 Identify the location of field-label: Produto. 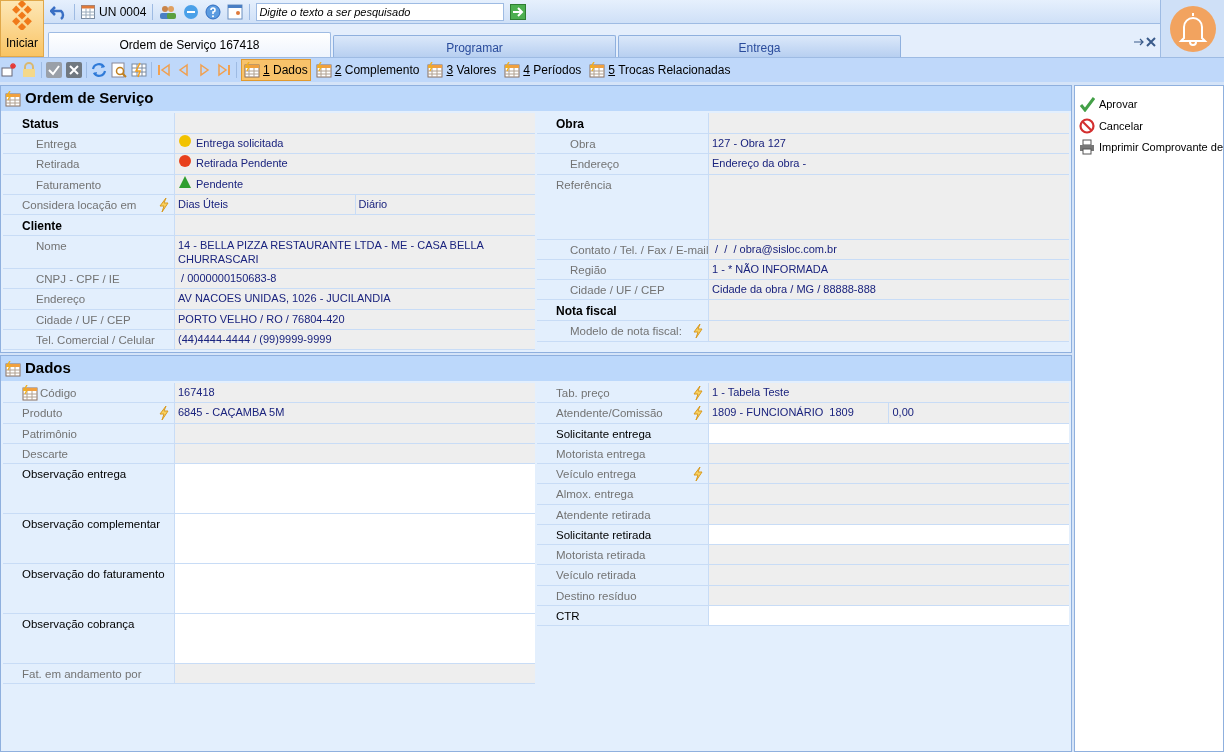
(42, 414).